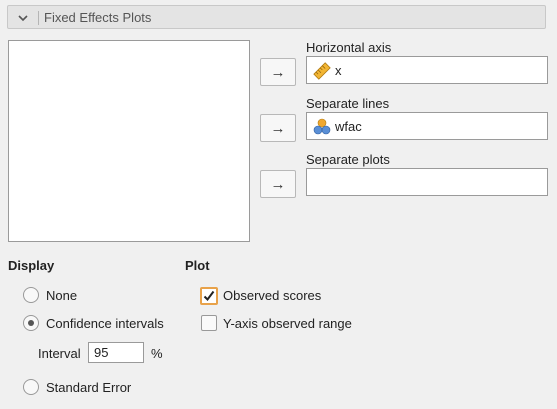 The height and width of the screenshot is (409, 557). Describe the element at coordinates (322, 126) in the screenshot. I see `nominal-circles-icon` at that location.